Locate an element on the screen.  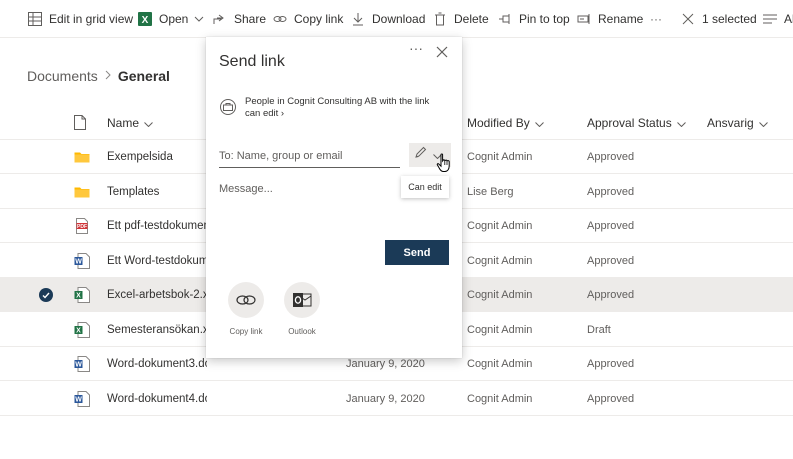
column-header-name: Name is located at coordinates (130, 122).